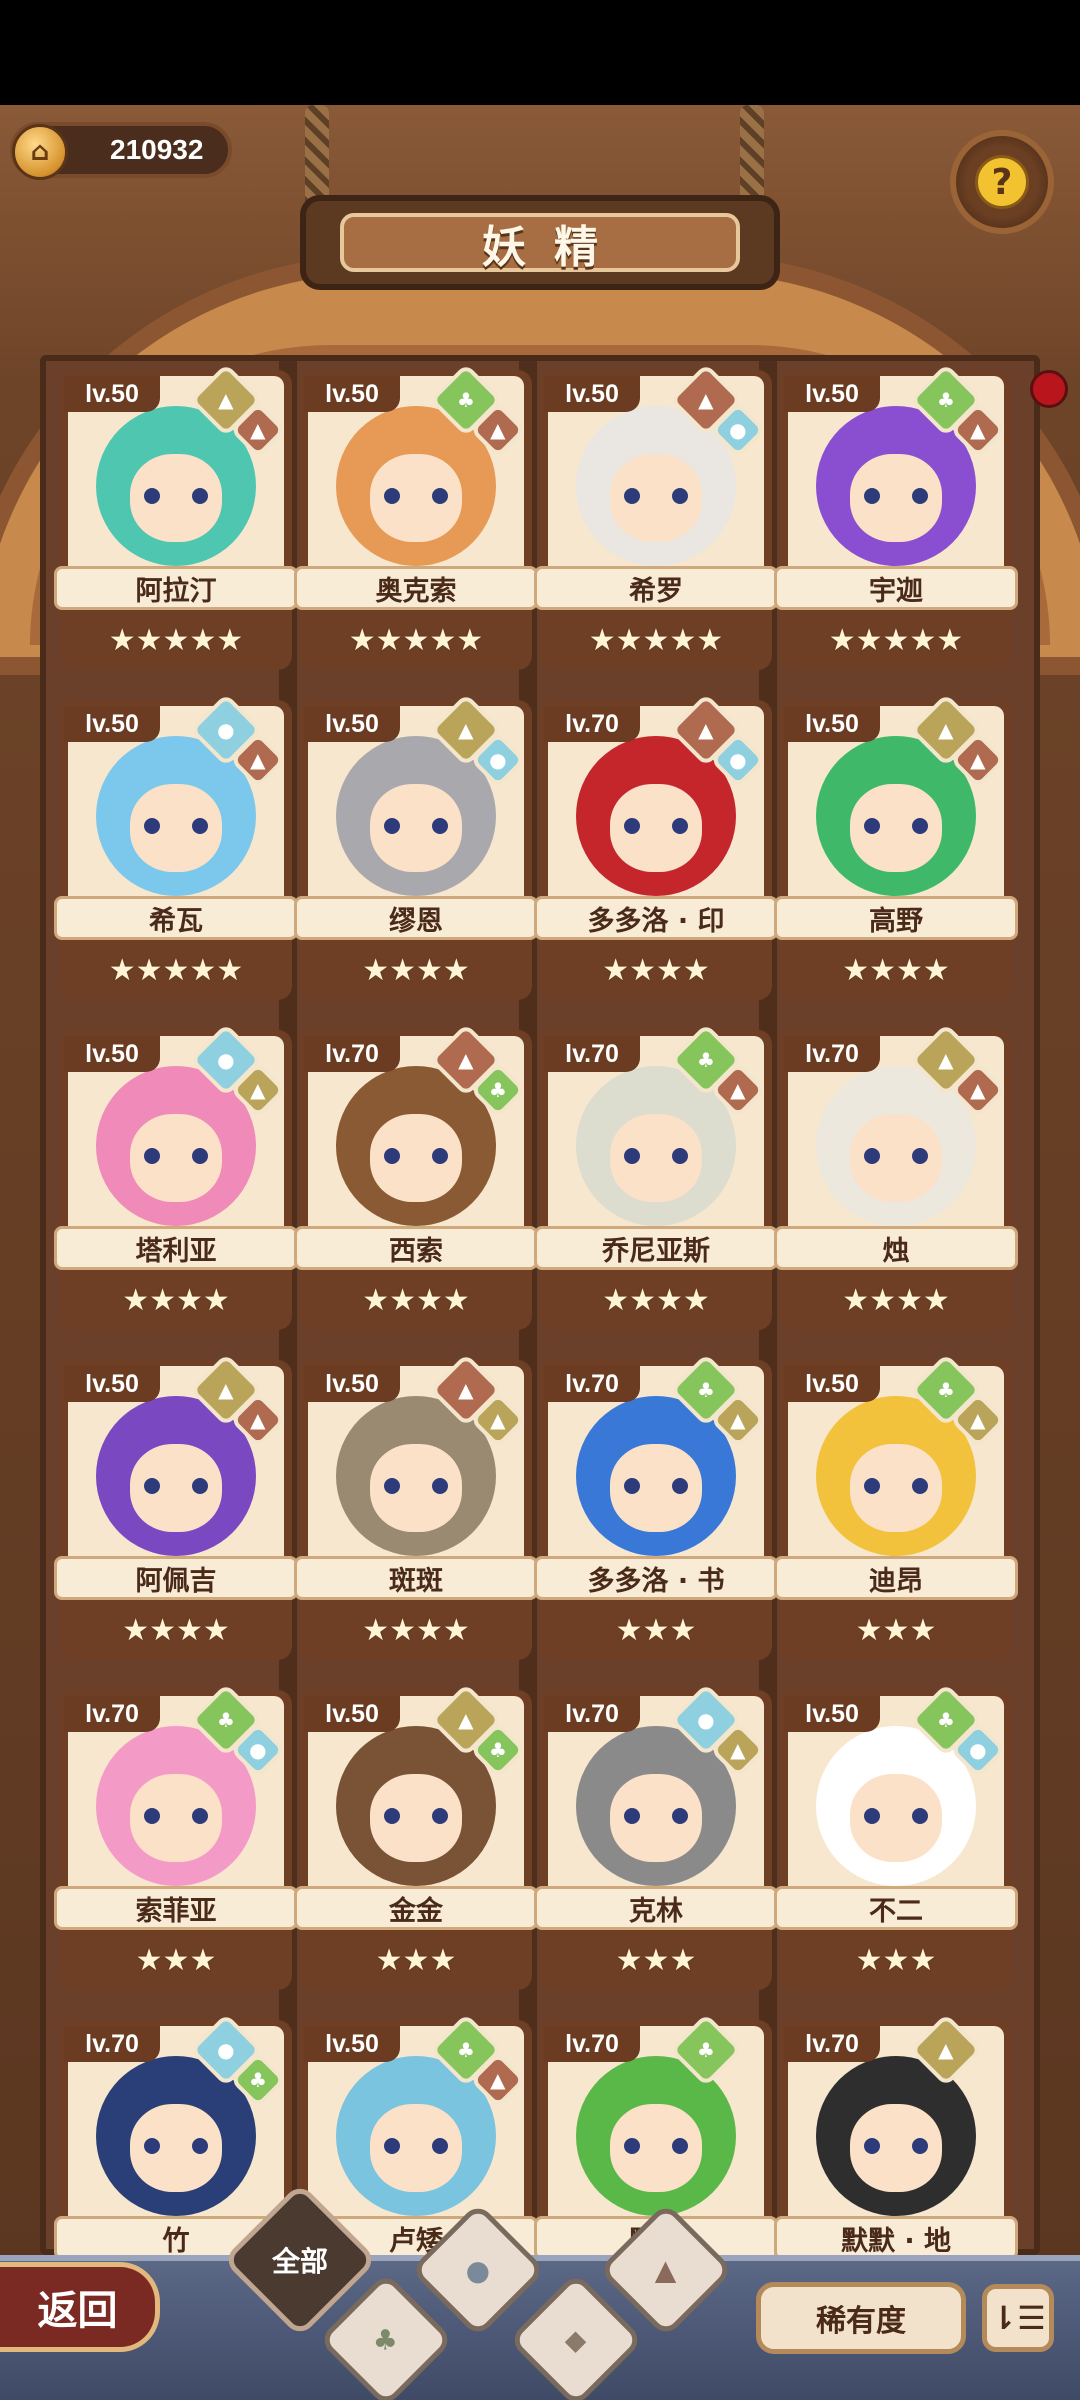 The width and height of the screenshot is (1080, 2400). What do you see at coordinates (176, 588) in the screenshot?
I see `fairy-name: 阿拉汀` at bounding box center [176, 588].